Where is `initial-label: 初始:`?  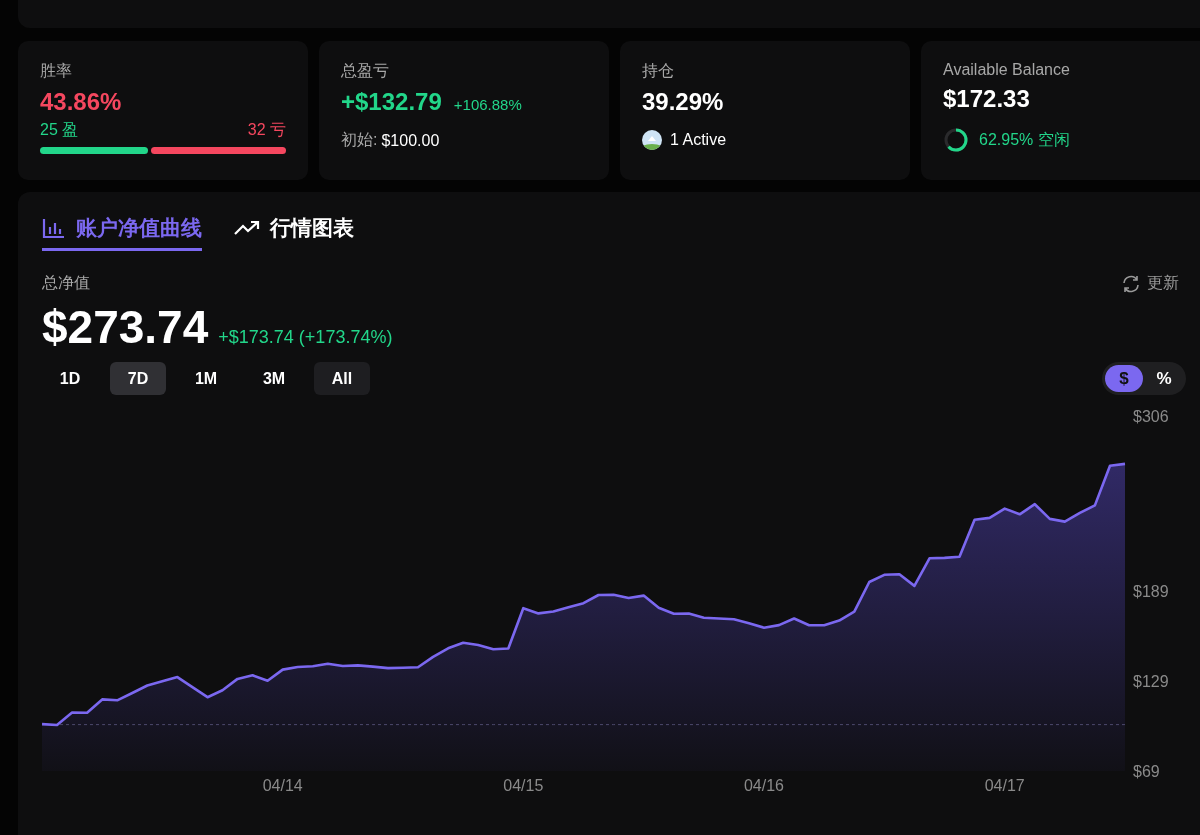 initial-label: 初始: is located at coordinates (359, 140).